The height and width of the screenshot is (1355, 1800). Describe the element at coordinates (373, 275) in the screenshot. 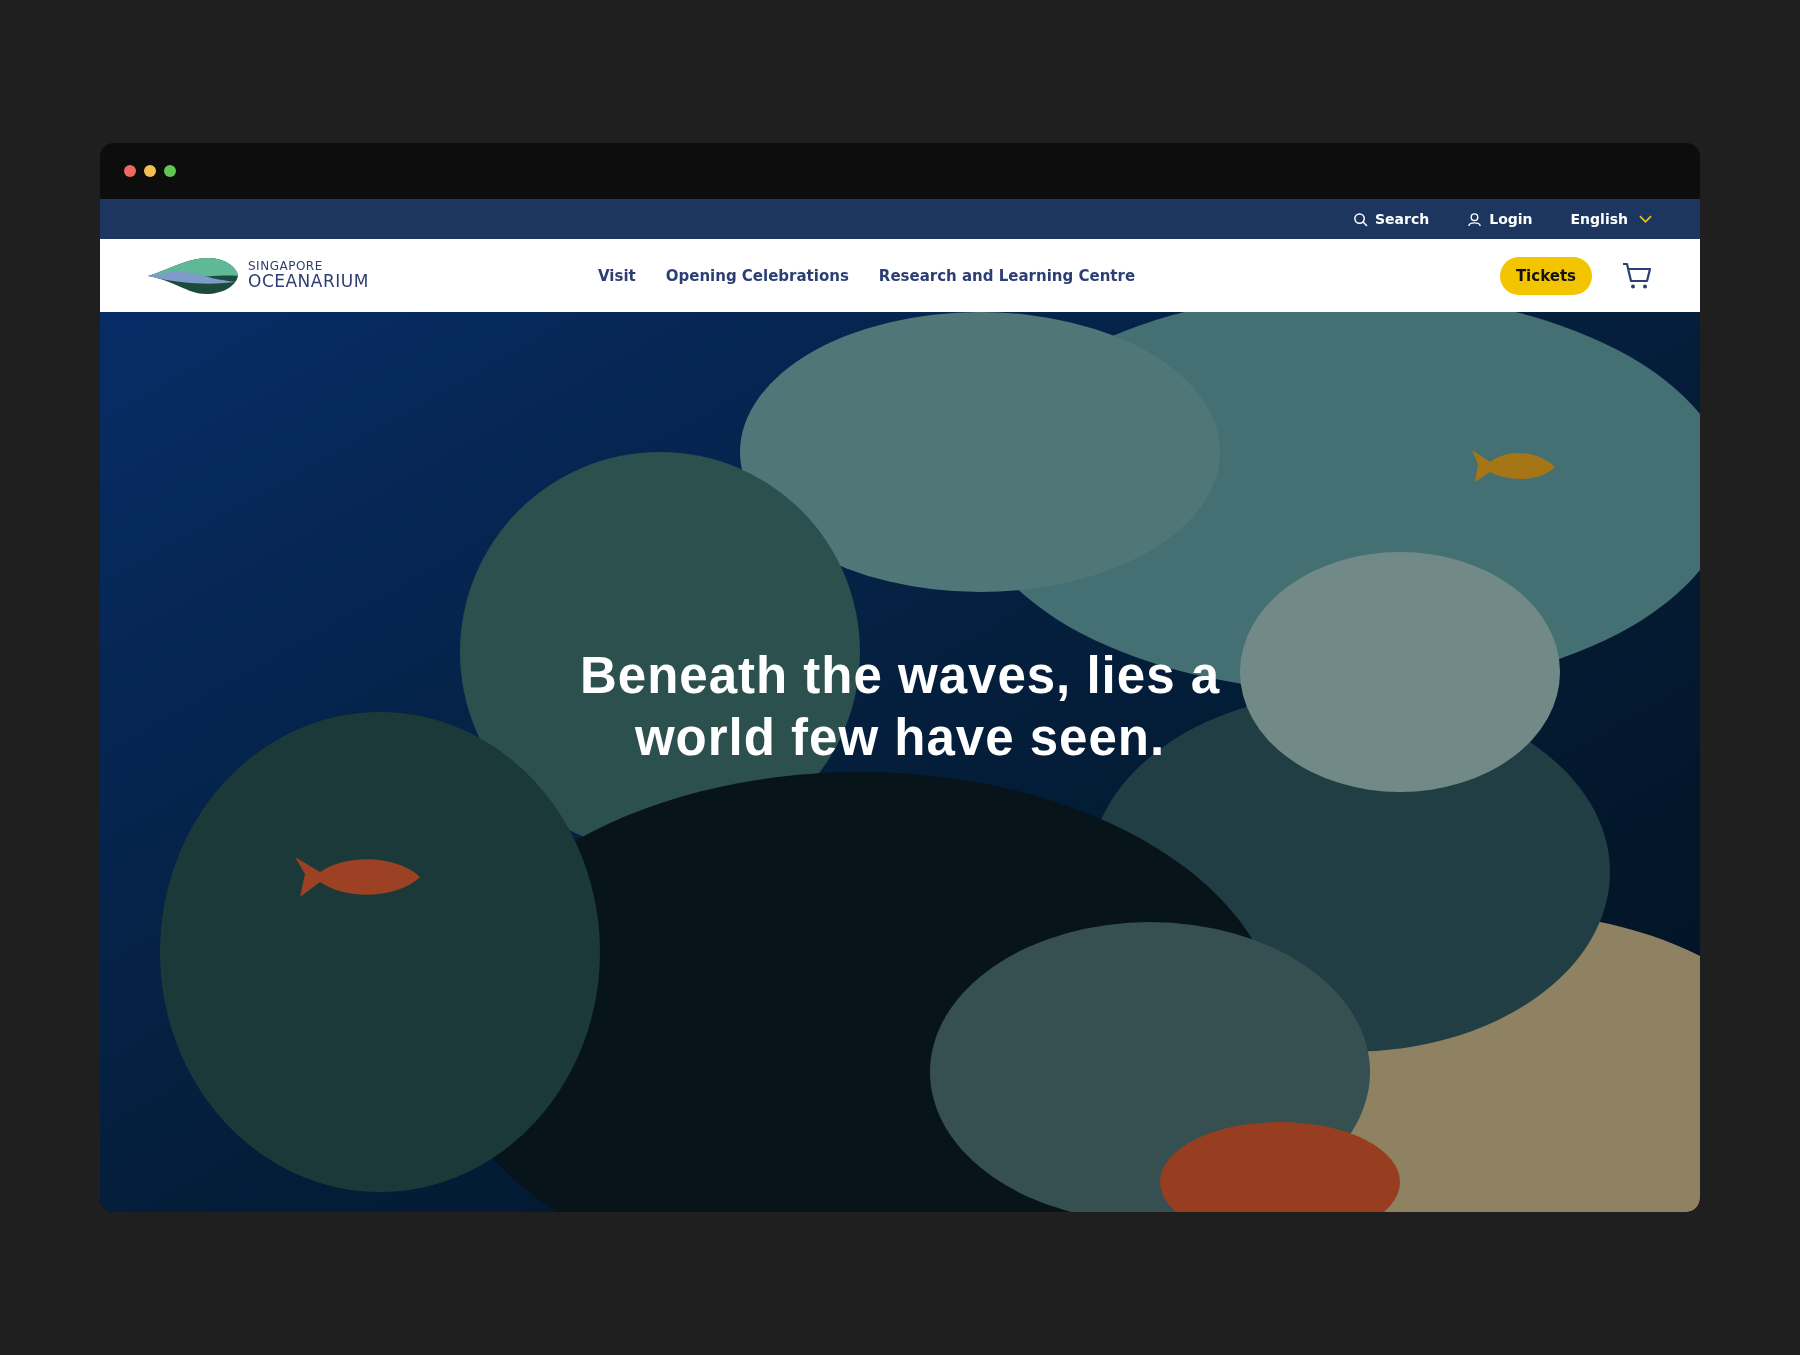

I see `logo: SINGAPORE OCEANARIUM` at that location.